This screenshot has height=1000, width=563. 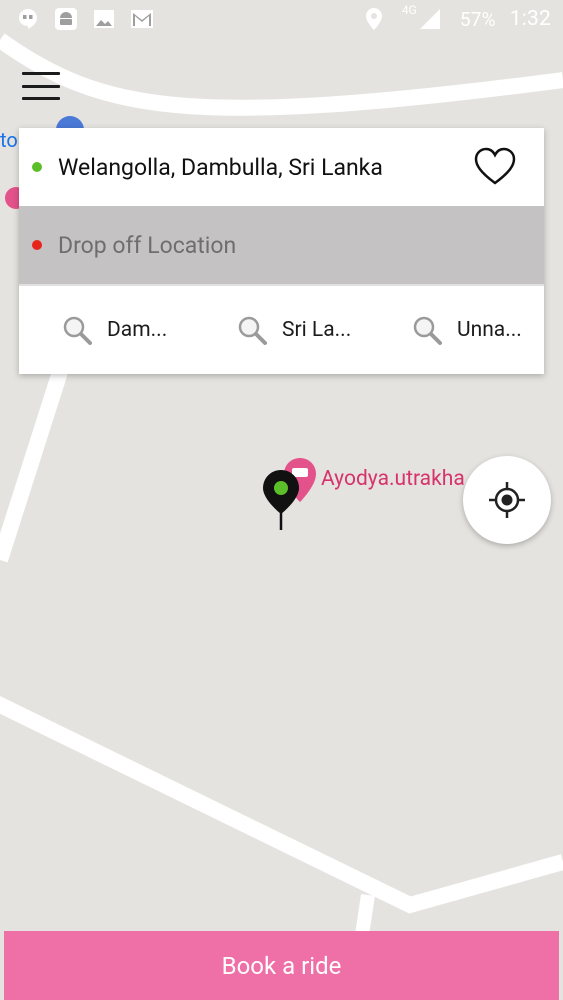 I want to click on location-icon, so click(x=374, y=19).